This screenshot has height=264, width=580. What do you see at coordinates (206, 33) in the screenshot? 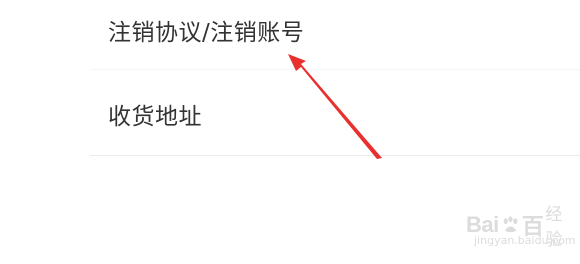
I see `cancel-agreement-account-label: 注销协议/注销账号` at bounding box center [206, 33].